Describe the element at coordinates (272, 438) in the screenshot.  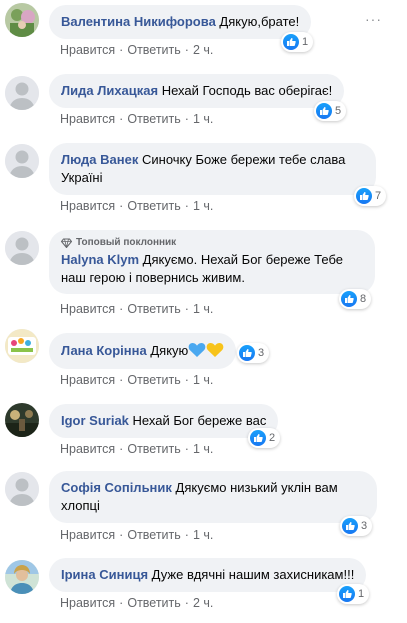
I see `like-count: 2` at that location.